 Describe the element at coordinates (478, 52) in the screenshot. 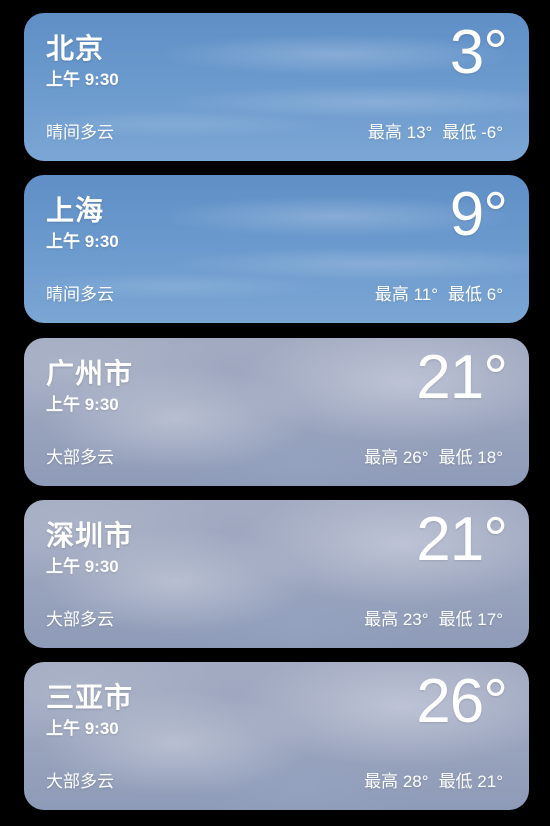

I see `current-temperature: 3°` at that location.